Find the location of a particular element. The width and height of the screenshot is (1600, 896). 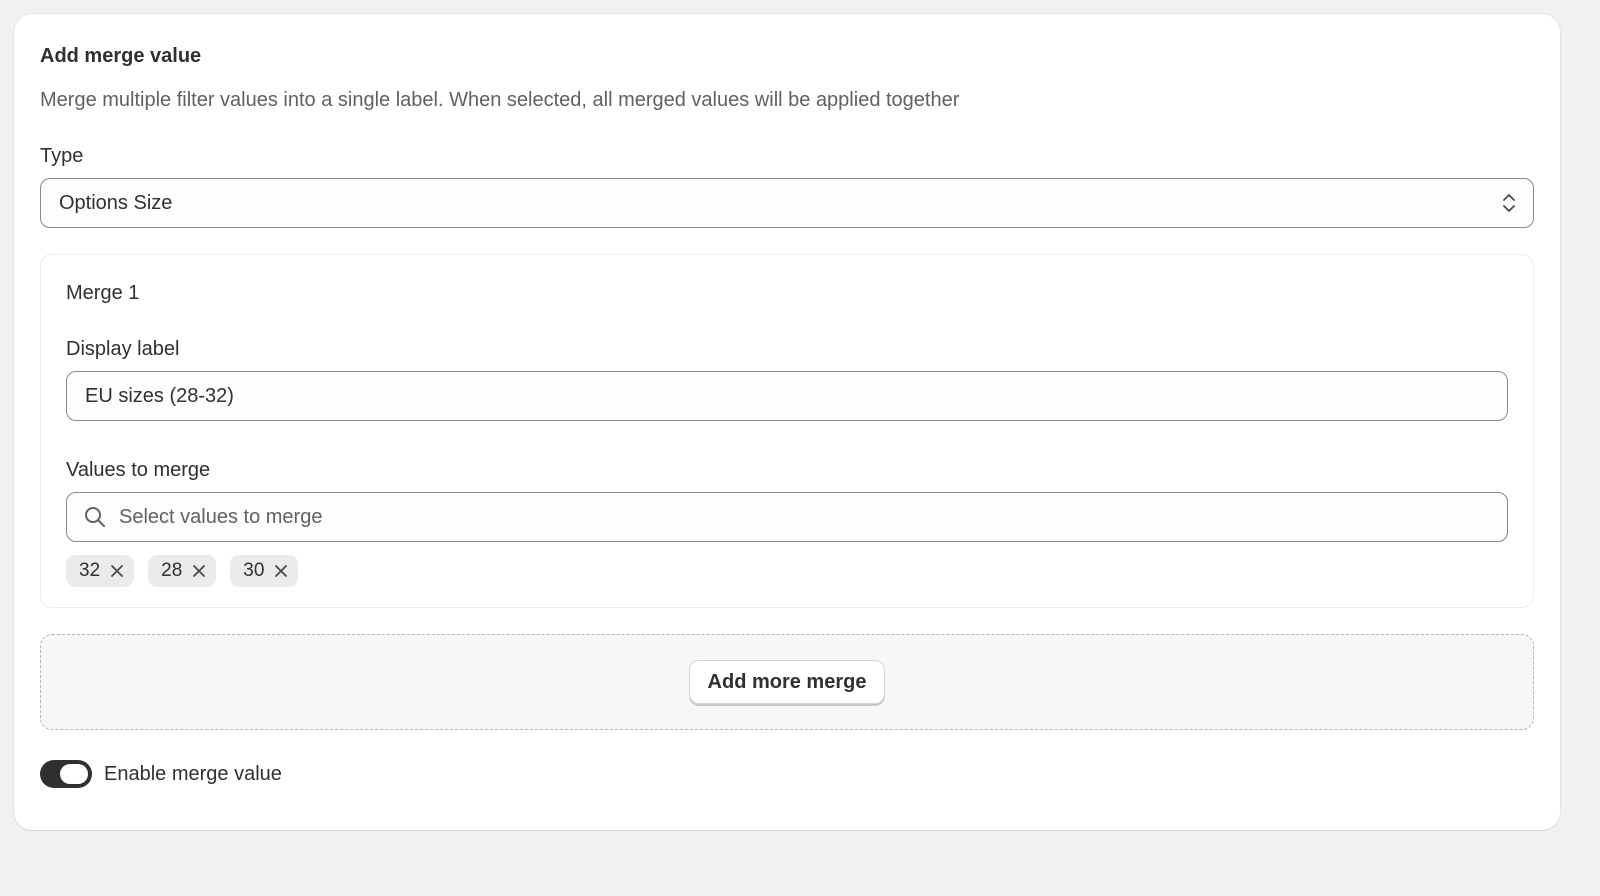

search-icon is located at coordinates (95, 517).